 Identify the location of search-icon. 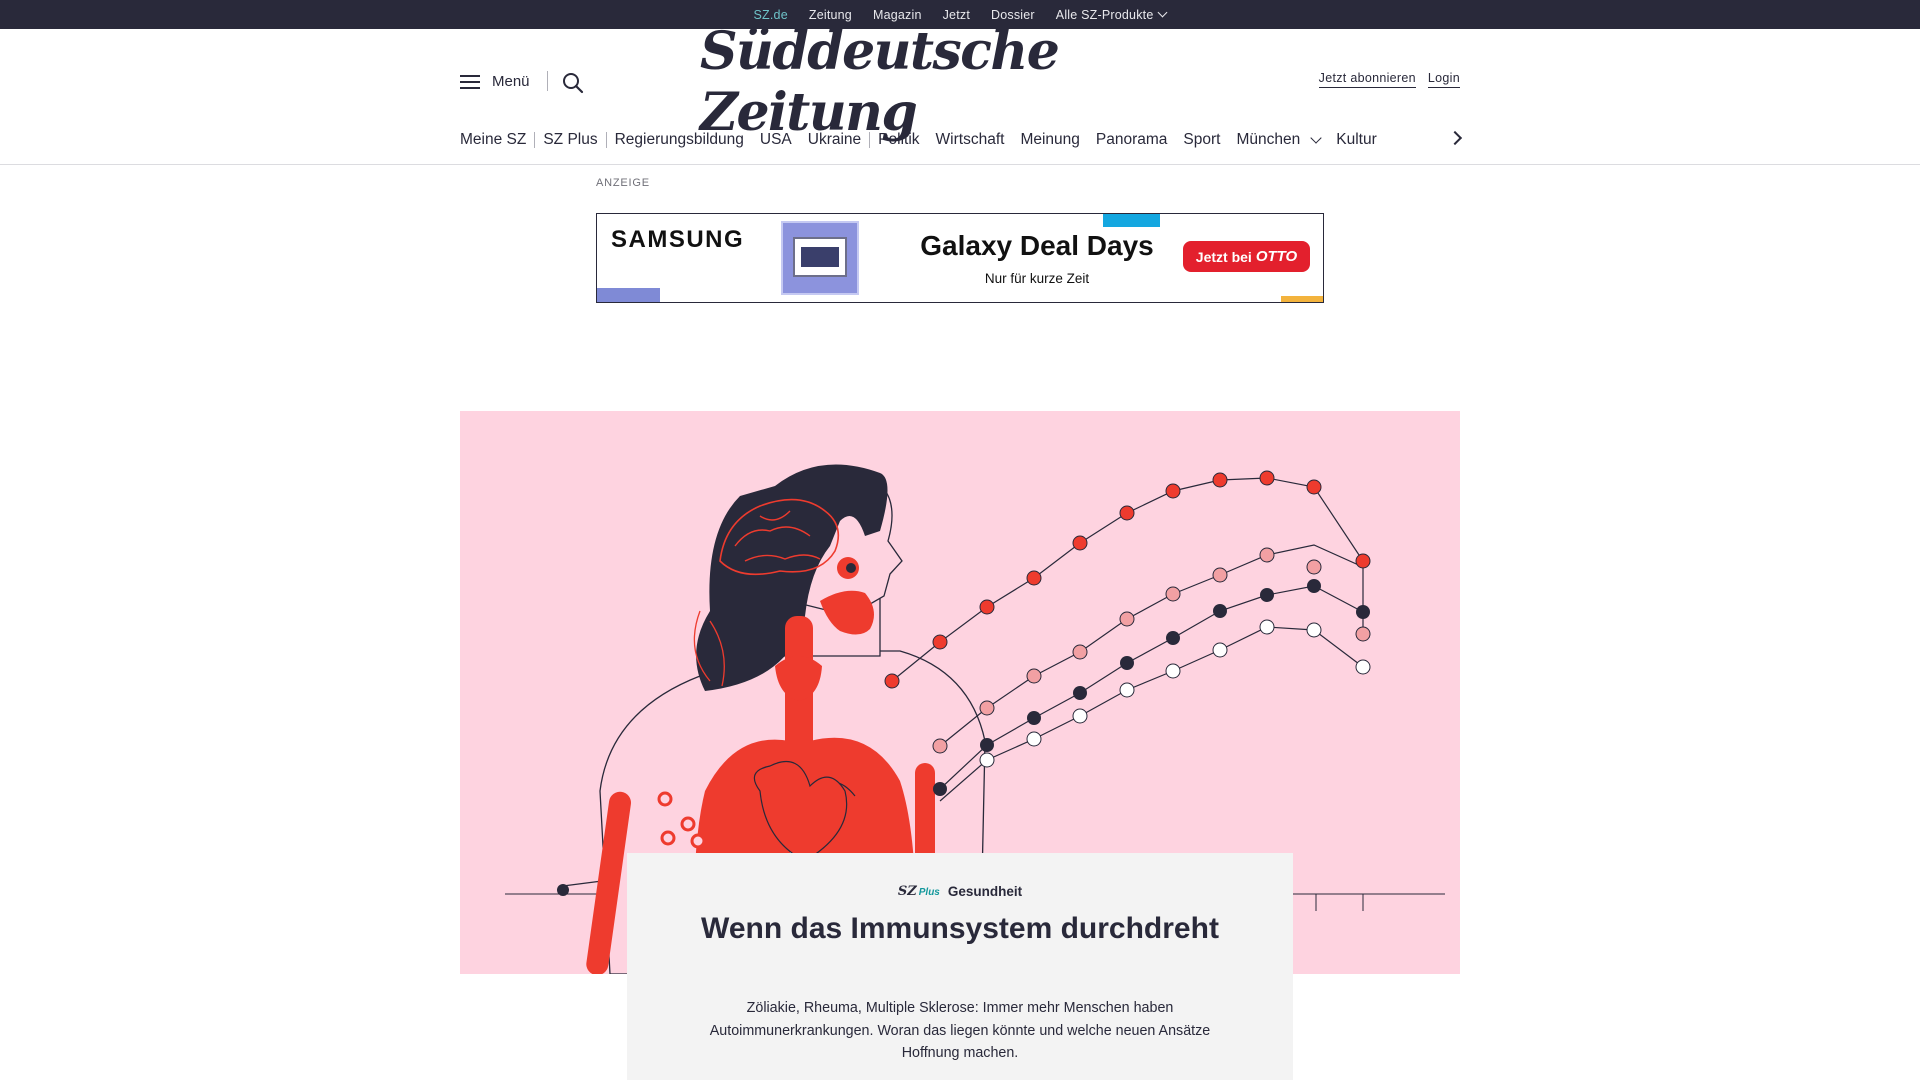
(573, 83).